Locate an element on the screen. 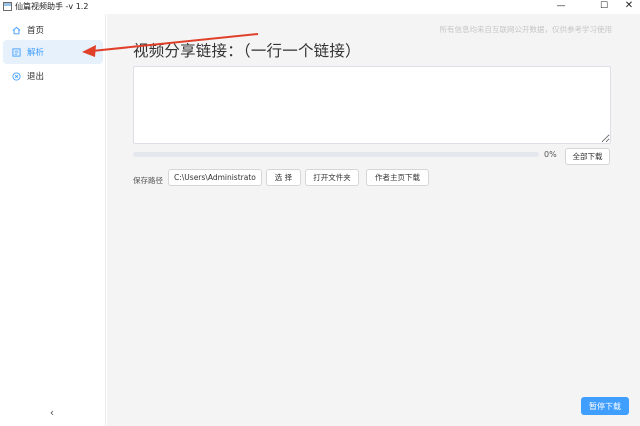  sidebar-item-label: 退出 is located at coordinates (36, 77).